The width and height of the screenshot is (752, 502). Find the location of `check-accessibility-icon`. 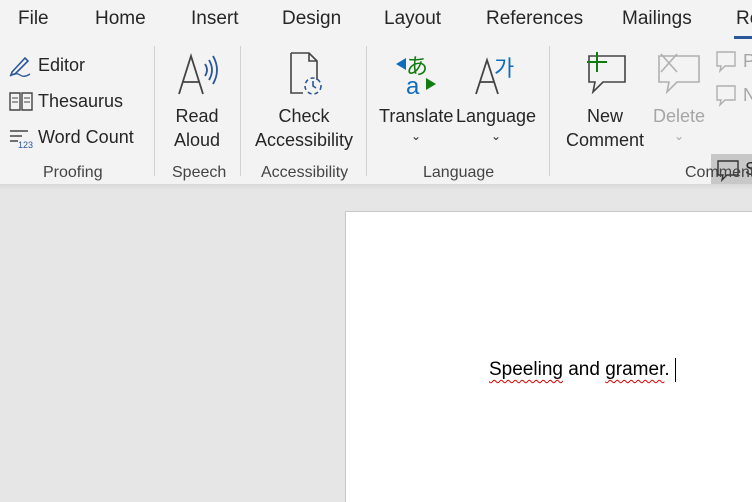

check-accessibility-icon is located at coordinates (304, 76).